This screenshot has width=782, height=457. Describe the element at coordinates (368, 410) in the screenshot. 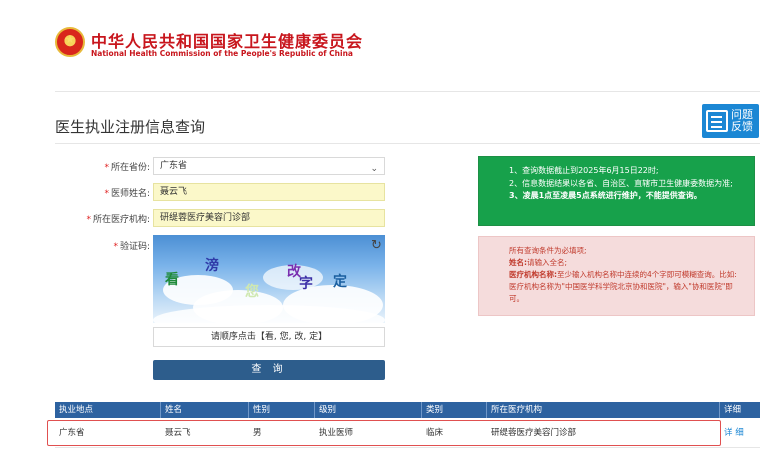

I see `col-level: 级别` at that location.